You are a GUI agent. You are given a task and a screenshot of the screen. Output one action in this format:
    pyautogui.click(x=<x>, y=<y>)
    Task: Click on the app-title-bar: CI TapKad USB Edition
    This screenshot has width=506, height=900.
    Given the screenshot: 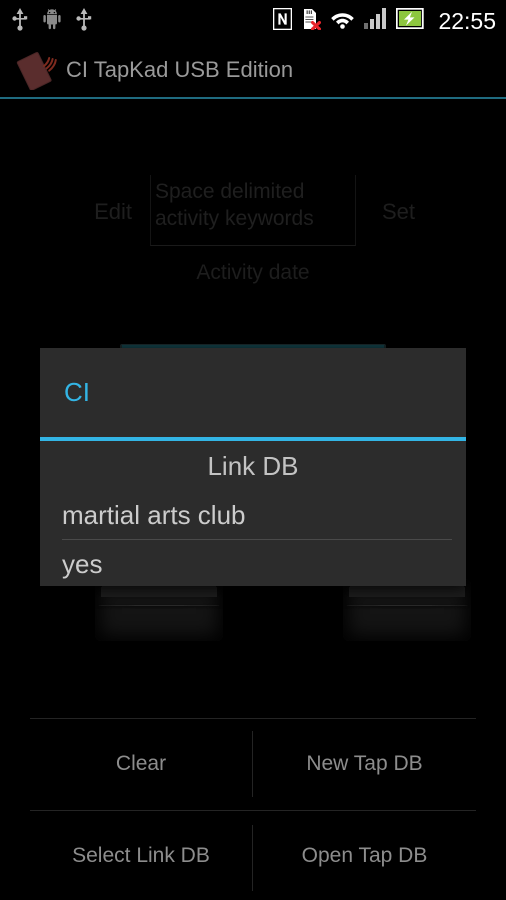 What is the action you would take?
    pyautogui.click(x=253, y=69)
    